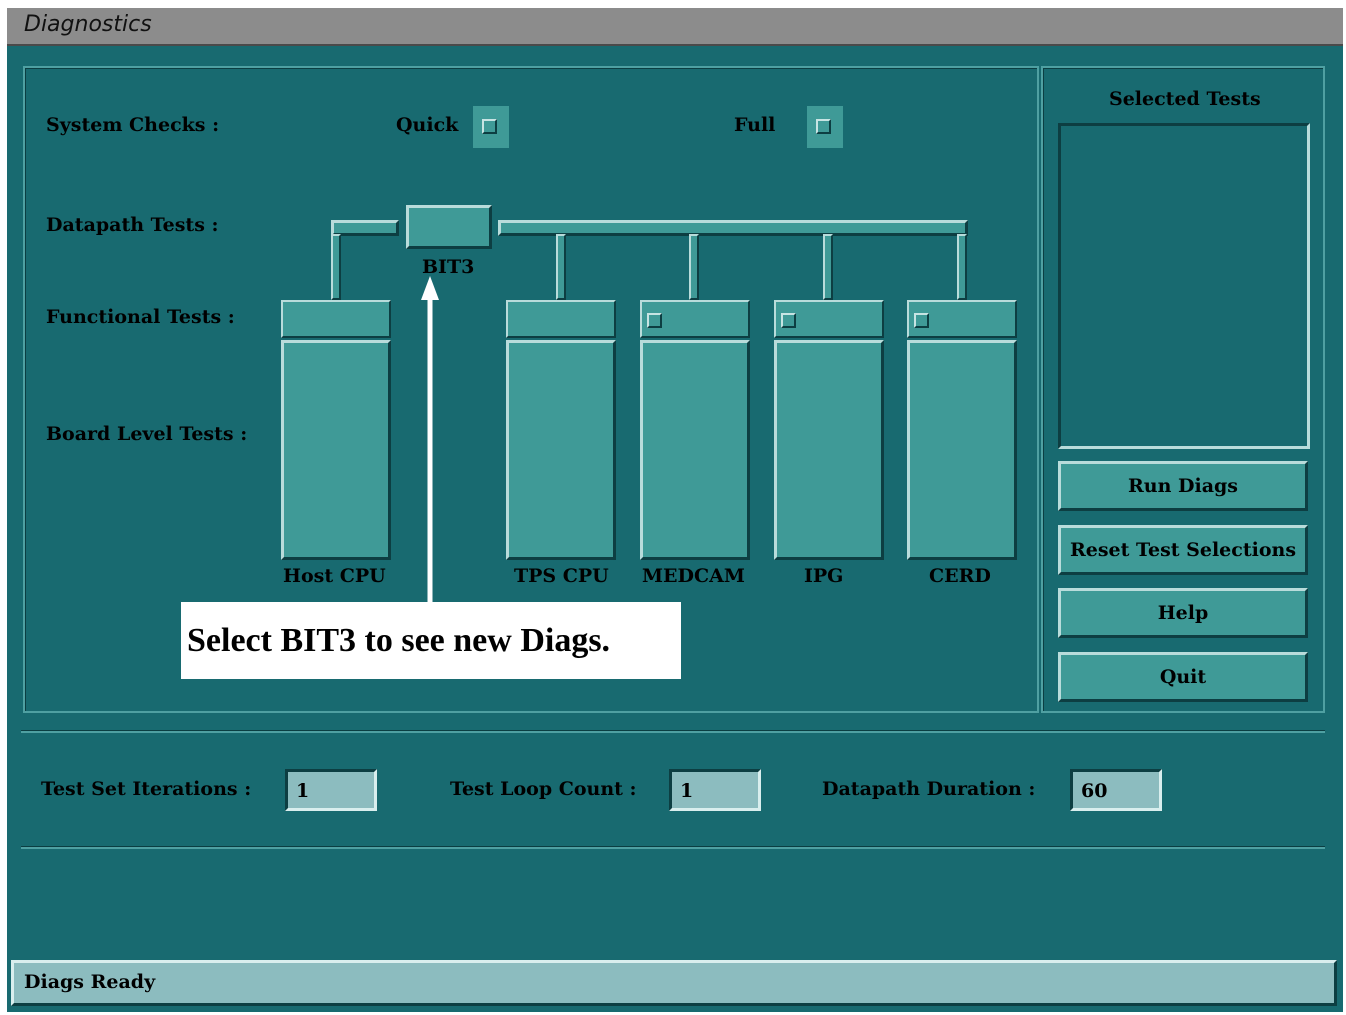 Image resolution: width=1346 pixels, height=1015 pixels. What do you see at coordinates (133, 125) in the screenshot?
I see `system-checks-label: System Checks :` at bounding box center [133, 125].